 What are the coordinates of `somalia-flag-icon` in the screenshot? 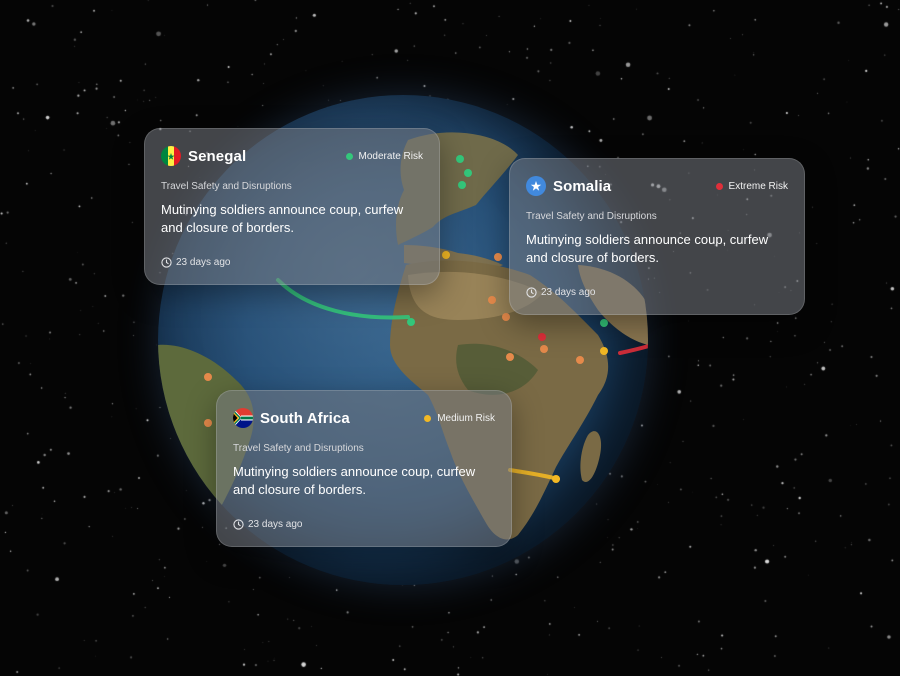 It's located at (536, 186).